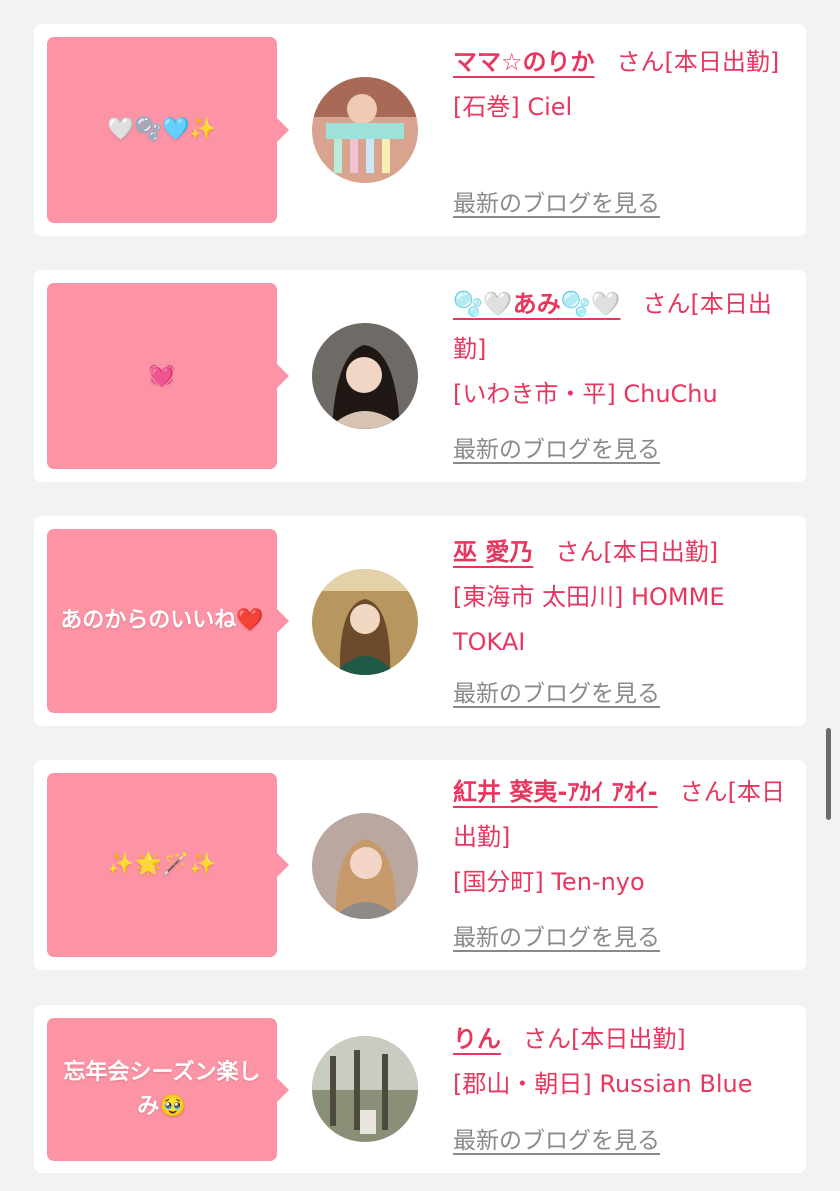 This screenshot has height=1191, width=840. I want to click on post-info: ママ☆のりか さん[本日出勤] [石巻] Ciel, so click(623, 85).